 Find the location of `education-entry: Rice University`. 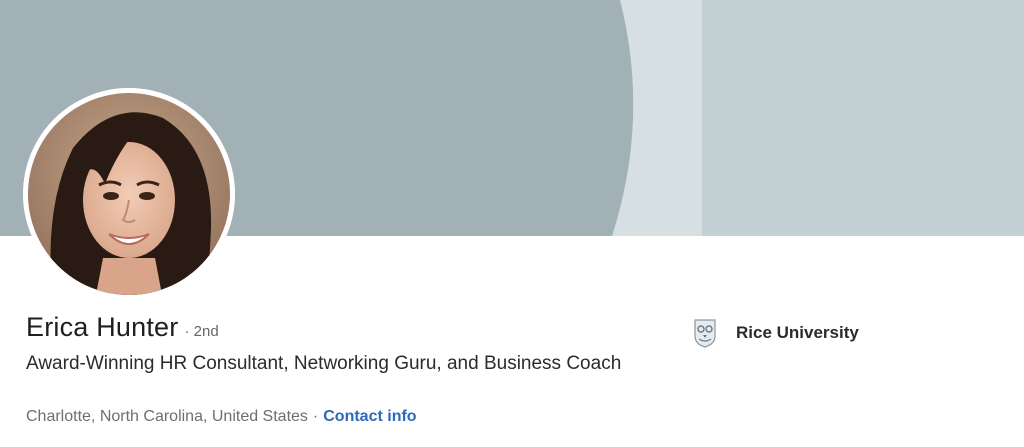

education-entry: Rice University is located at coordinates (775, 333).